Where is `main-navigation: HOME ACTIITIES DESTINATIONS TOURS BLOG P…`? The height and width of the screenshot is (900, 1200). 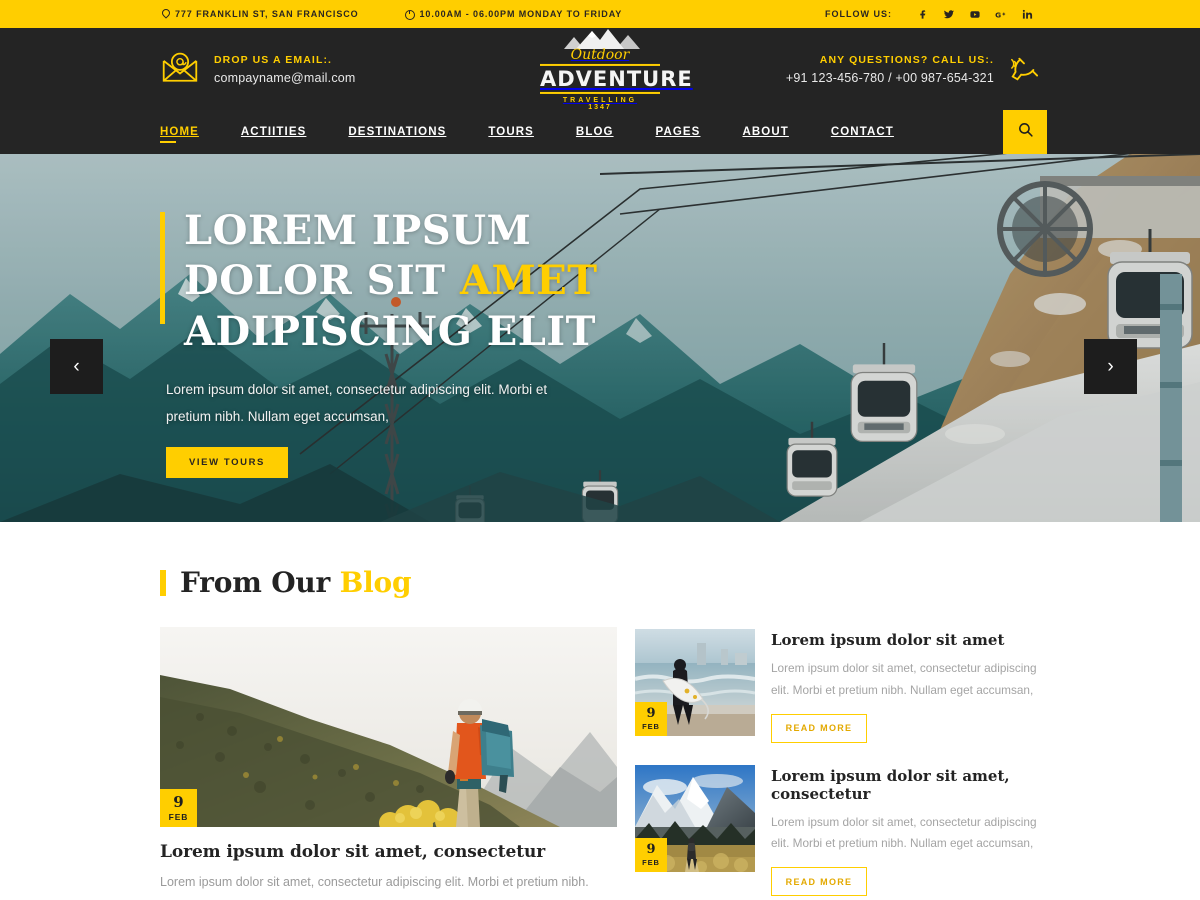 main-navigation: HOME ACTIITIES DESTINATIONS TOURS BLOG P… is located at coordinates (600, 132).